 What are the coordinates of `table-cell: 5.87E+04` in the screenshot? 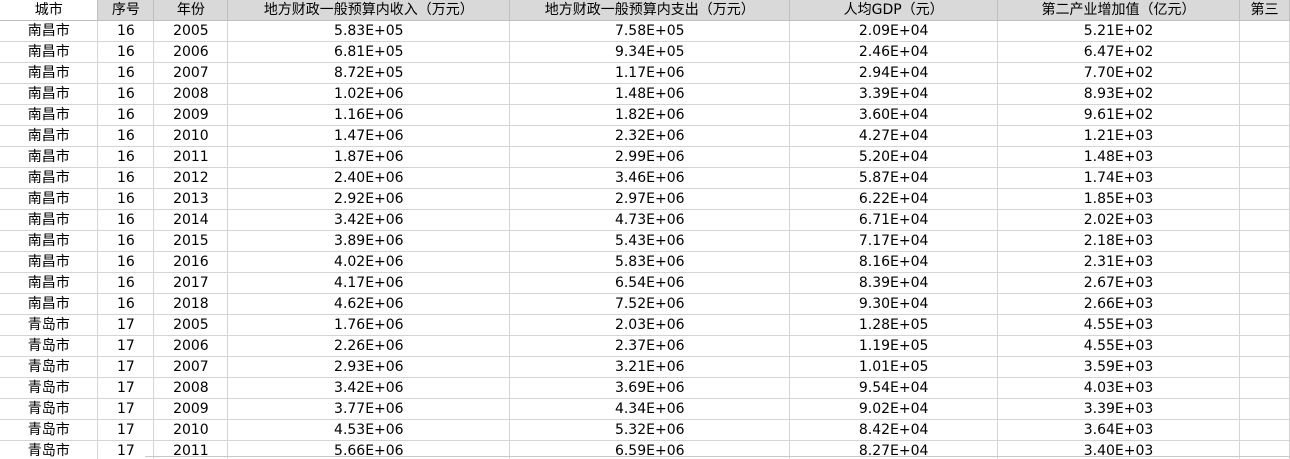 It's located at (894, 178).